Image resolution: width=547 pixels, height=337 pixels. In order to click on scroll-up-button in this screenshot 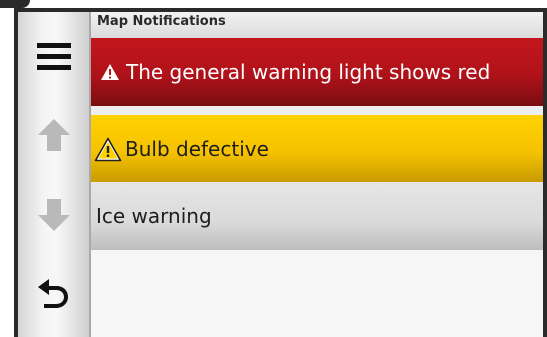, I will do `click(53, 135)`.